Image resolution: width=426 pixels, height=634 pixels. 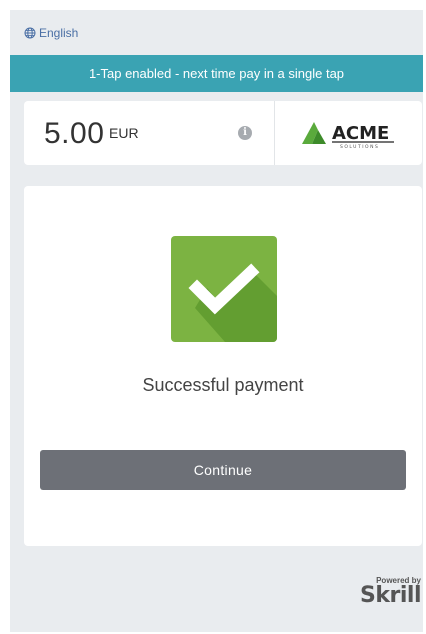 I want to click on powered-by-skrill: Powered by Skrill, so click(x=390, y=591).